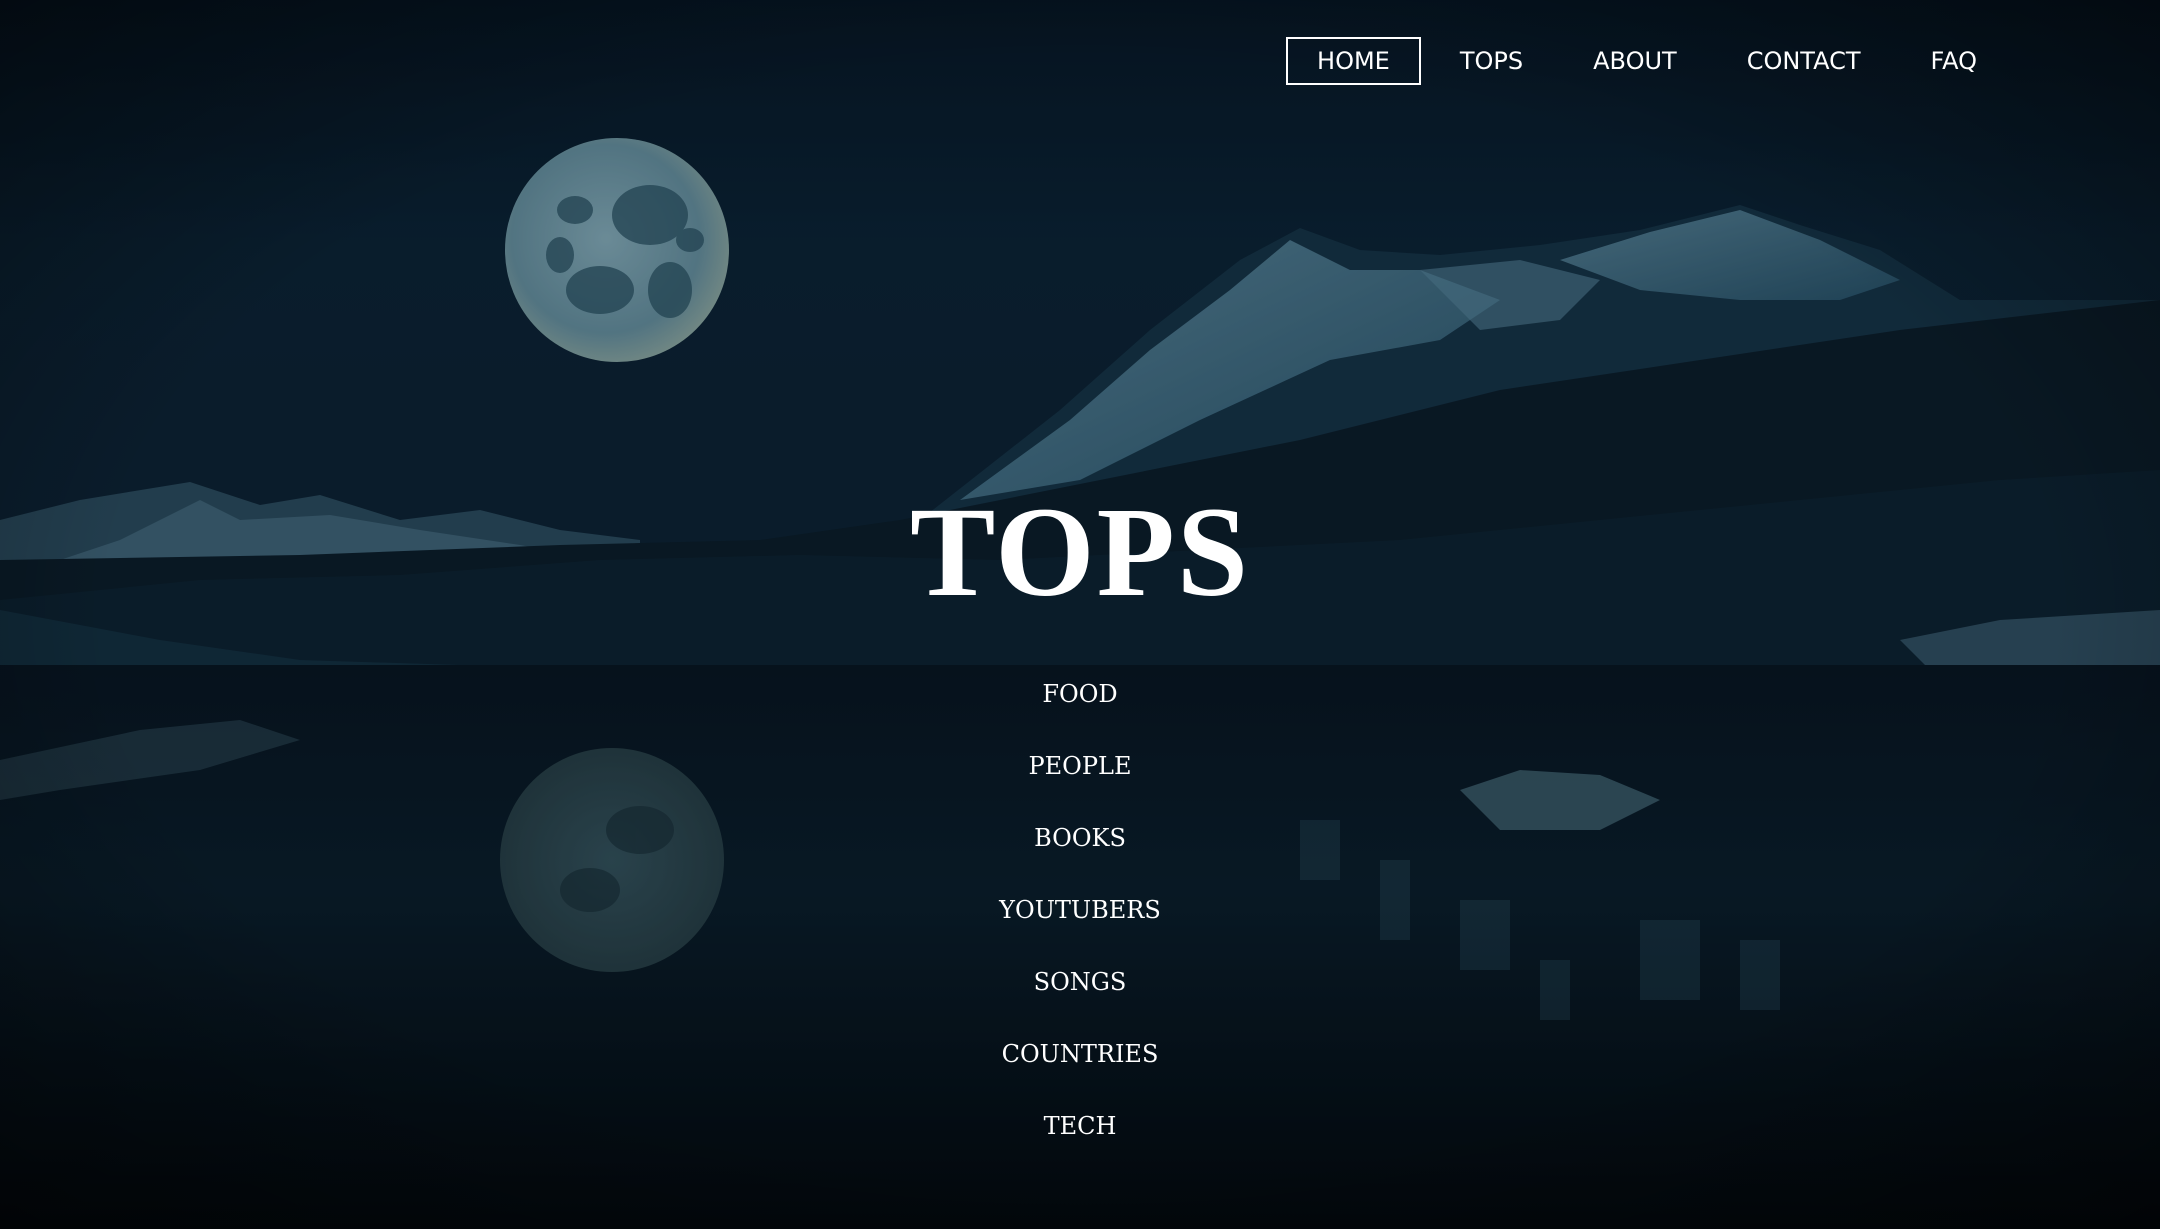 The image size is (2160, 1229). Describe the element at coordinates (1635, 61) in the screenshot. I see `nav-item-about: ABOUT` at that location.